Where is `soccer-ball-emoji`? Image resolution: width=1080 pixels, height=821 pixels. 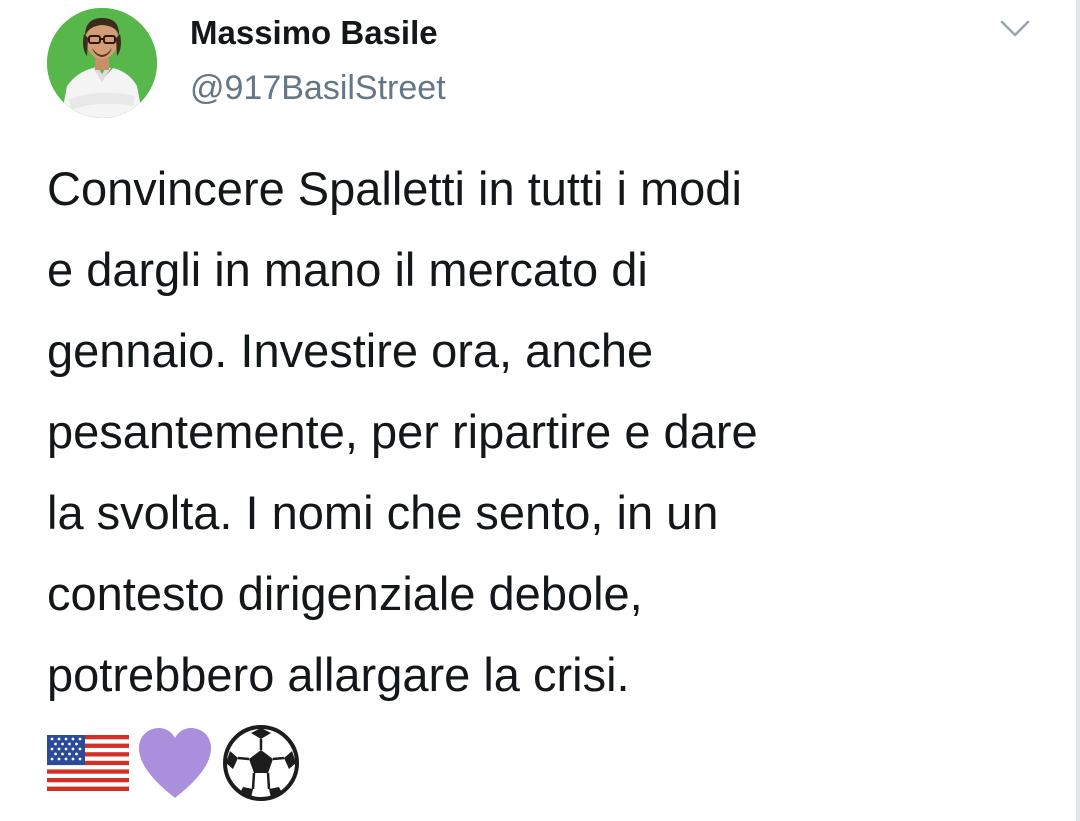
soccer-ball-emoji is located at coordinates (261, 763).